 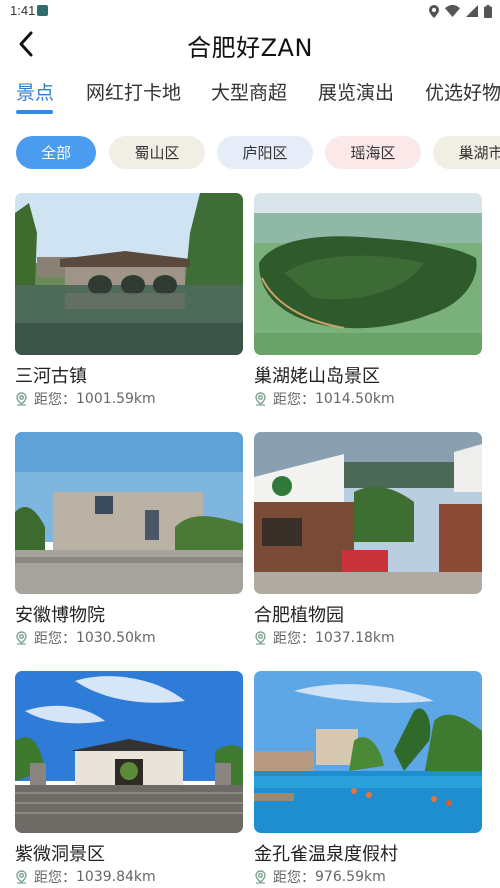 I want to click on spot-card: 金孔雀温泉度假村 距您： 976.59km, so click(x=368, y=779).